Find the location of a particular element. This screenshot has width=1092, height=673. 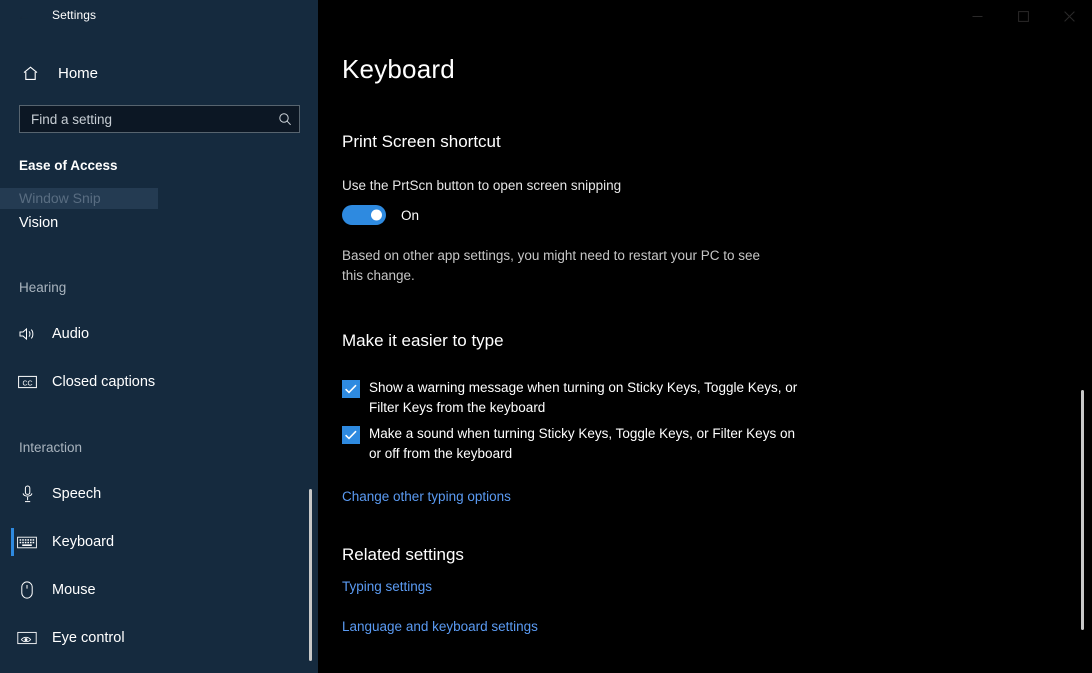

sidebar-item-audio: Audio is located at coordinates (159, 334).